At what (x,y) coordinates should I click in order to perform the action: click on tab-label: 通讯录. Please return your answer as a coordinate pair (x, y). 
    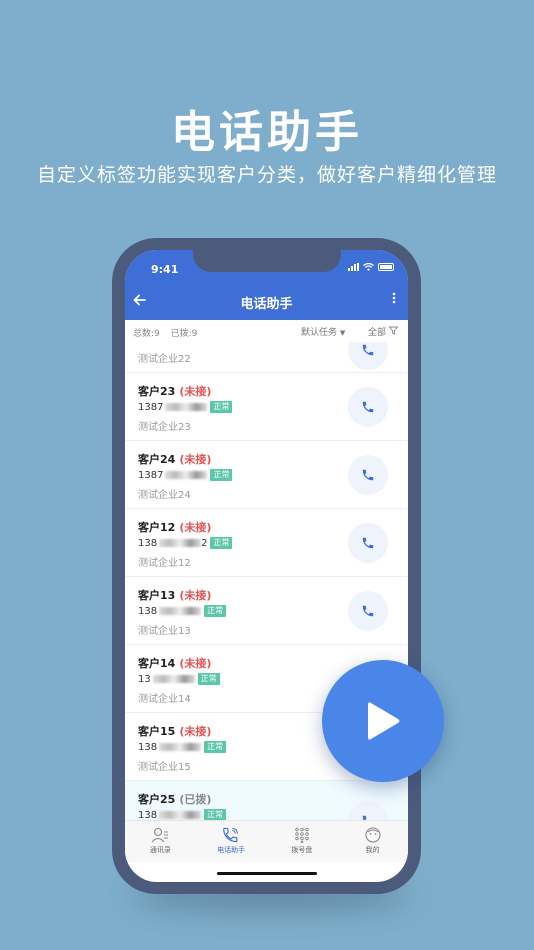
    Looking at the image, I should click on (160, 850).